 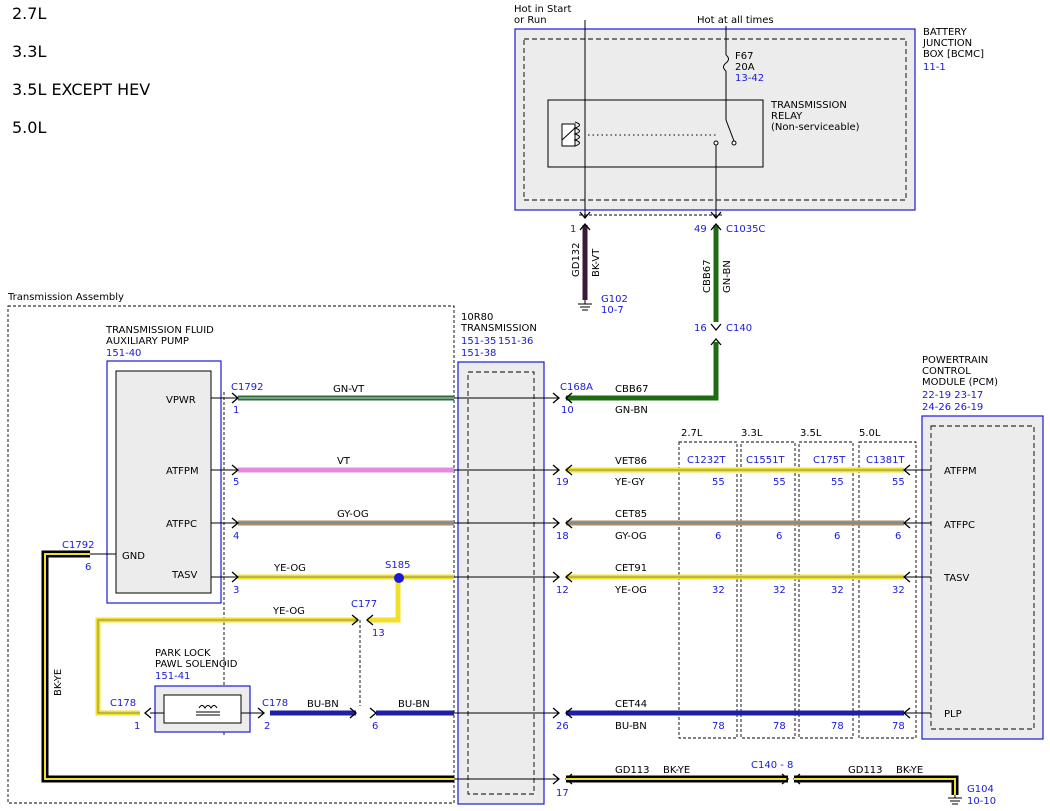 I want to click on atfpm-pcm-pin-1: 55, so click(x=718, y=482).